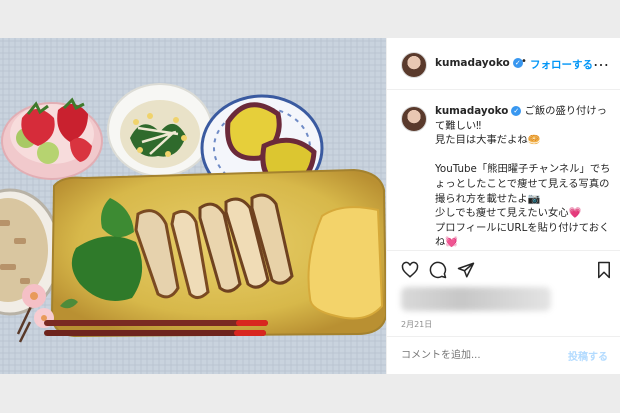  What do you see at coordinates (345, 263) in the screenshot?
I see `tamagoyaki` at bounding box center [345, 263].